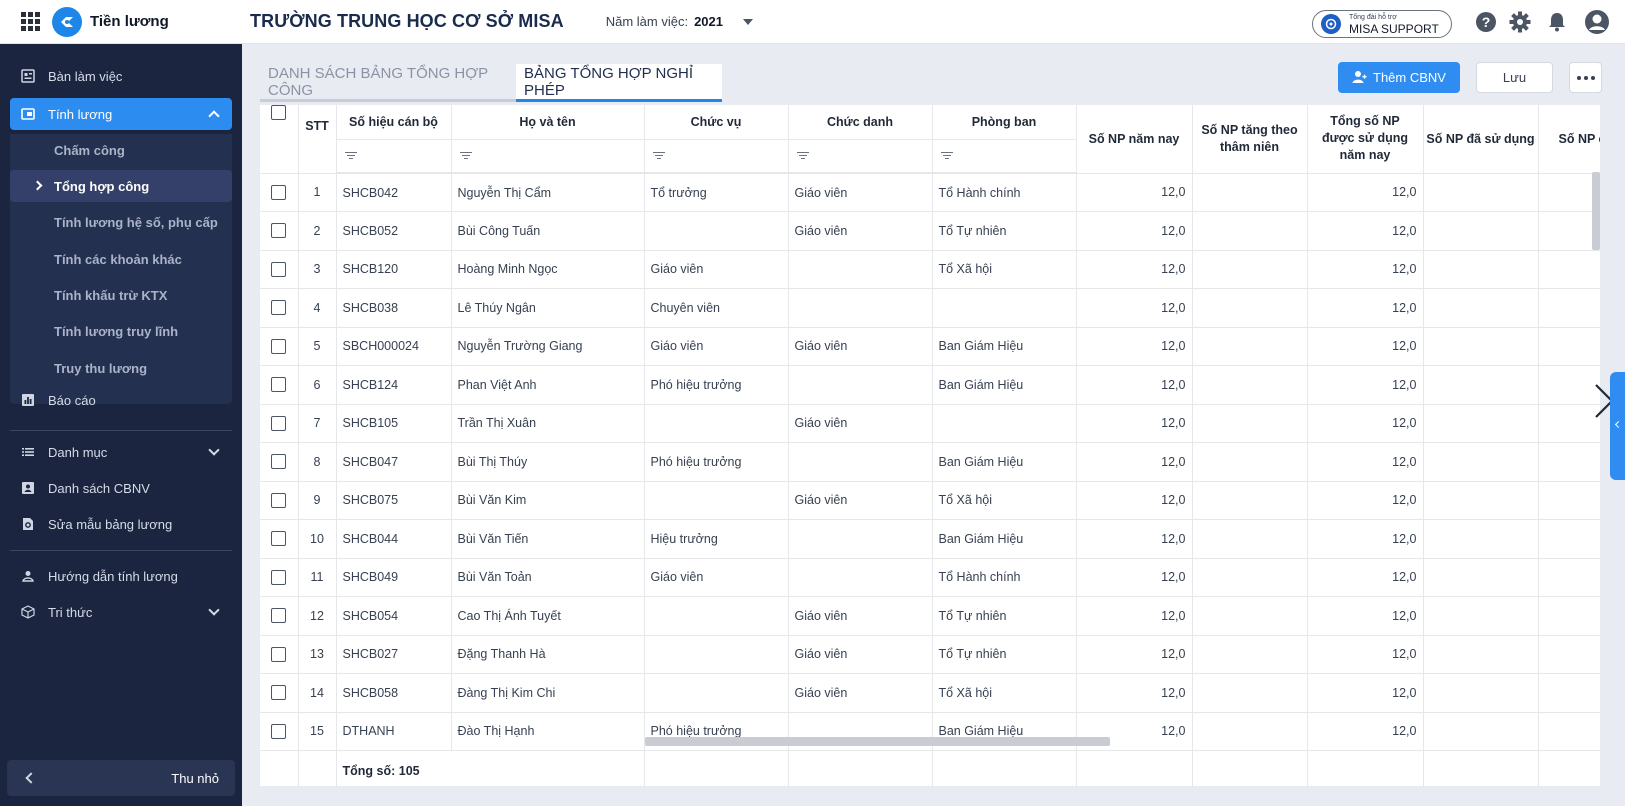 The width and height of the screenshot is (1625, 806). I want to click on user-avatar-icon, so click(1597, 22).